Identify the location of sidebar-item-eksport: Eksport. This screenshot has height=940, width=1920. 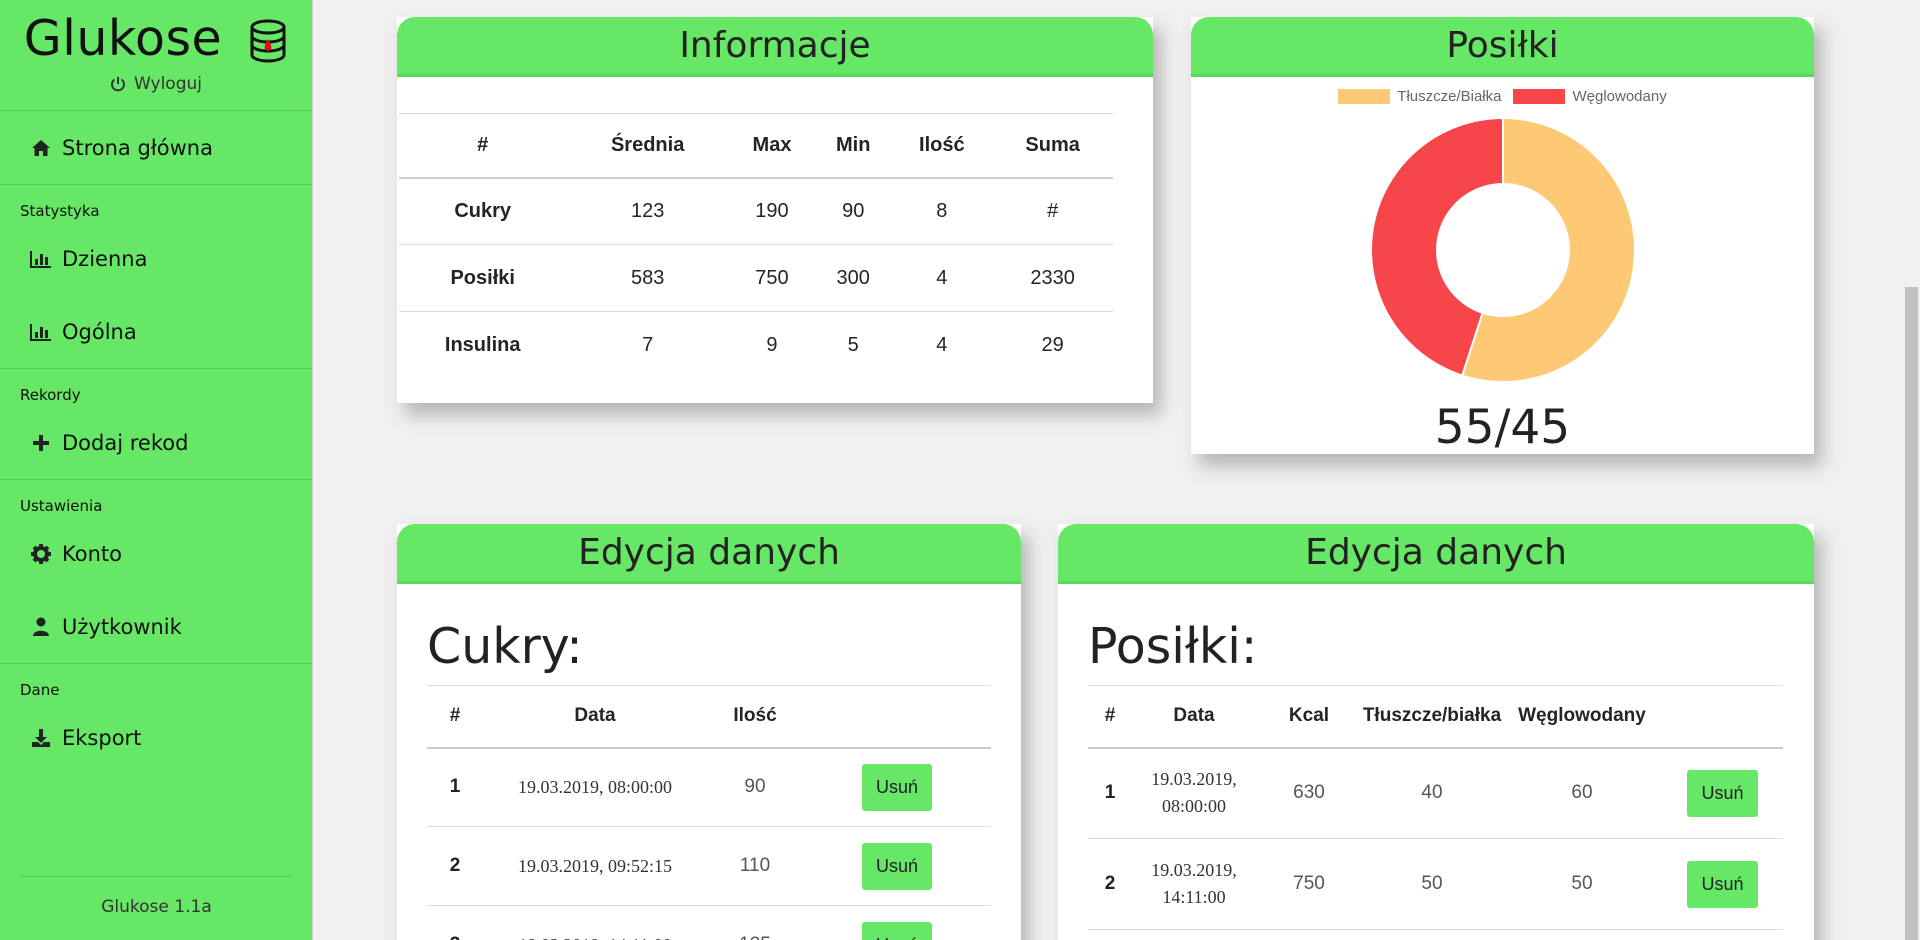
(156, 737).